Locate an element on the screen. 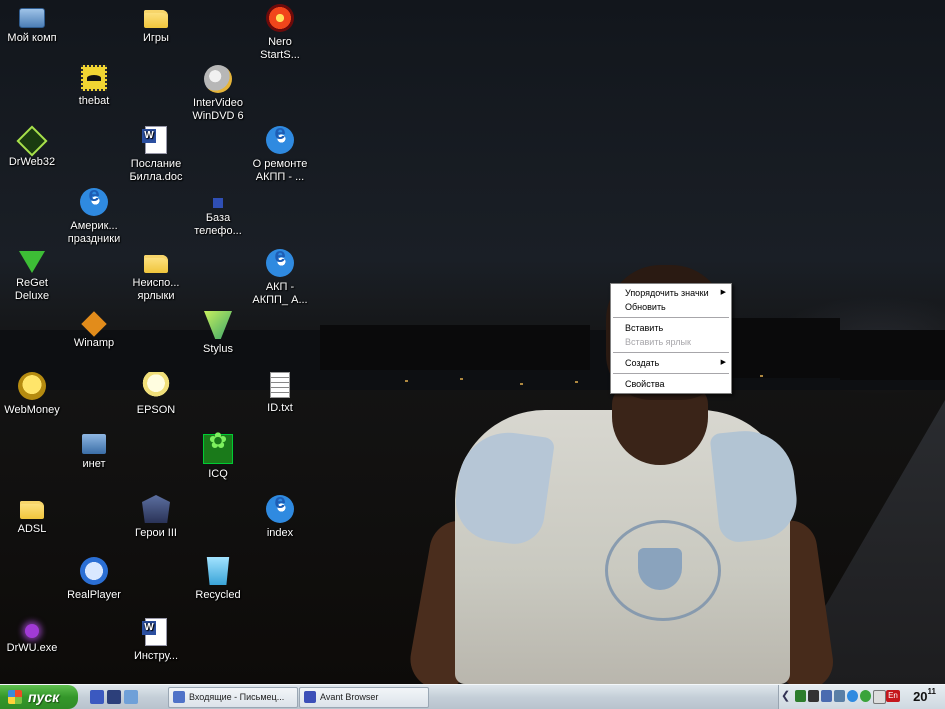  menu-item-properties: Свойства is located at coordinates (671, 384).